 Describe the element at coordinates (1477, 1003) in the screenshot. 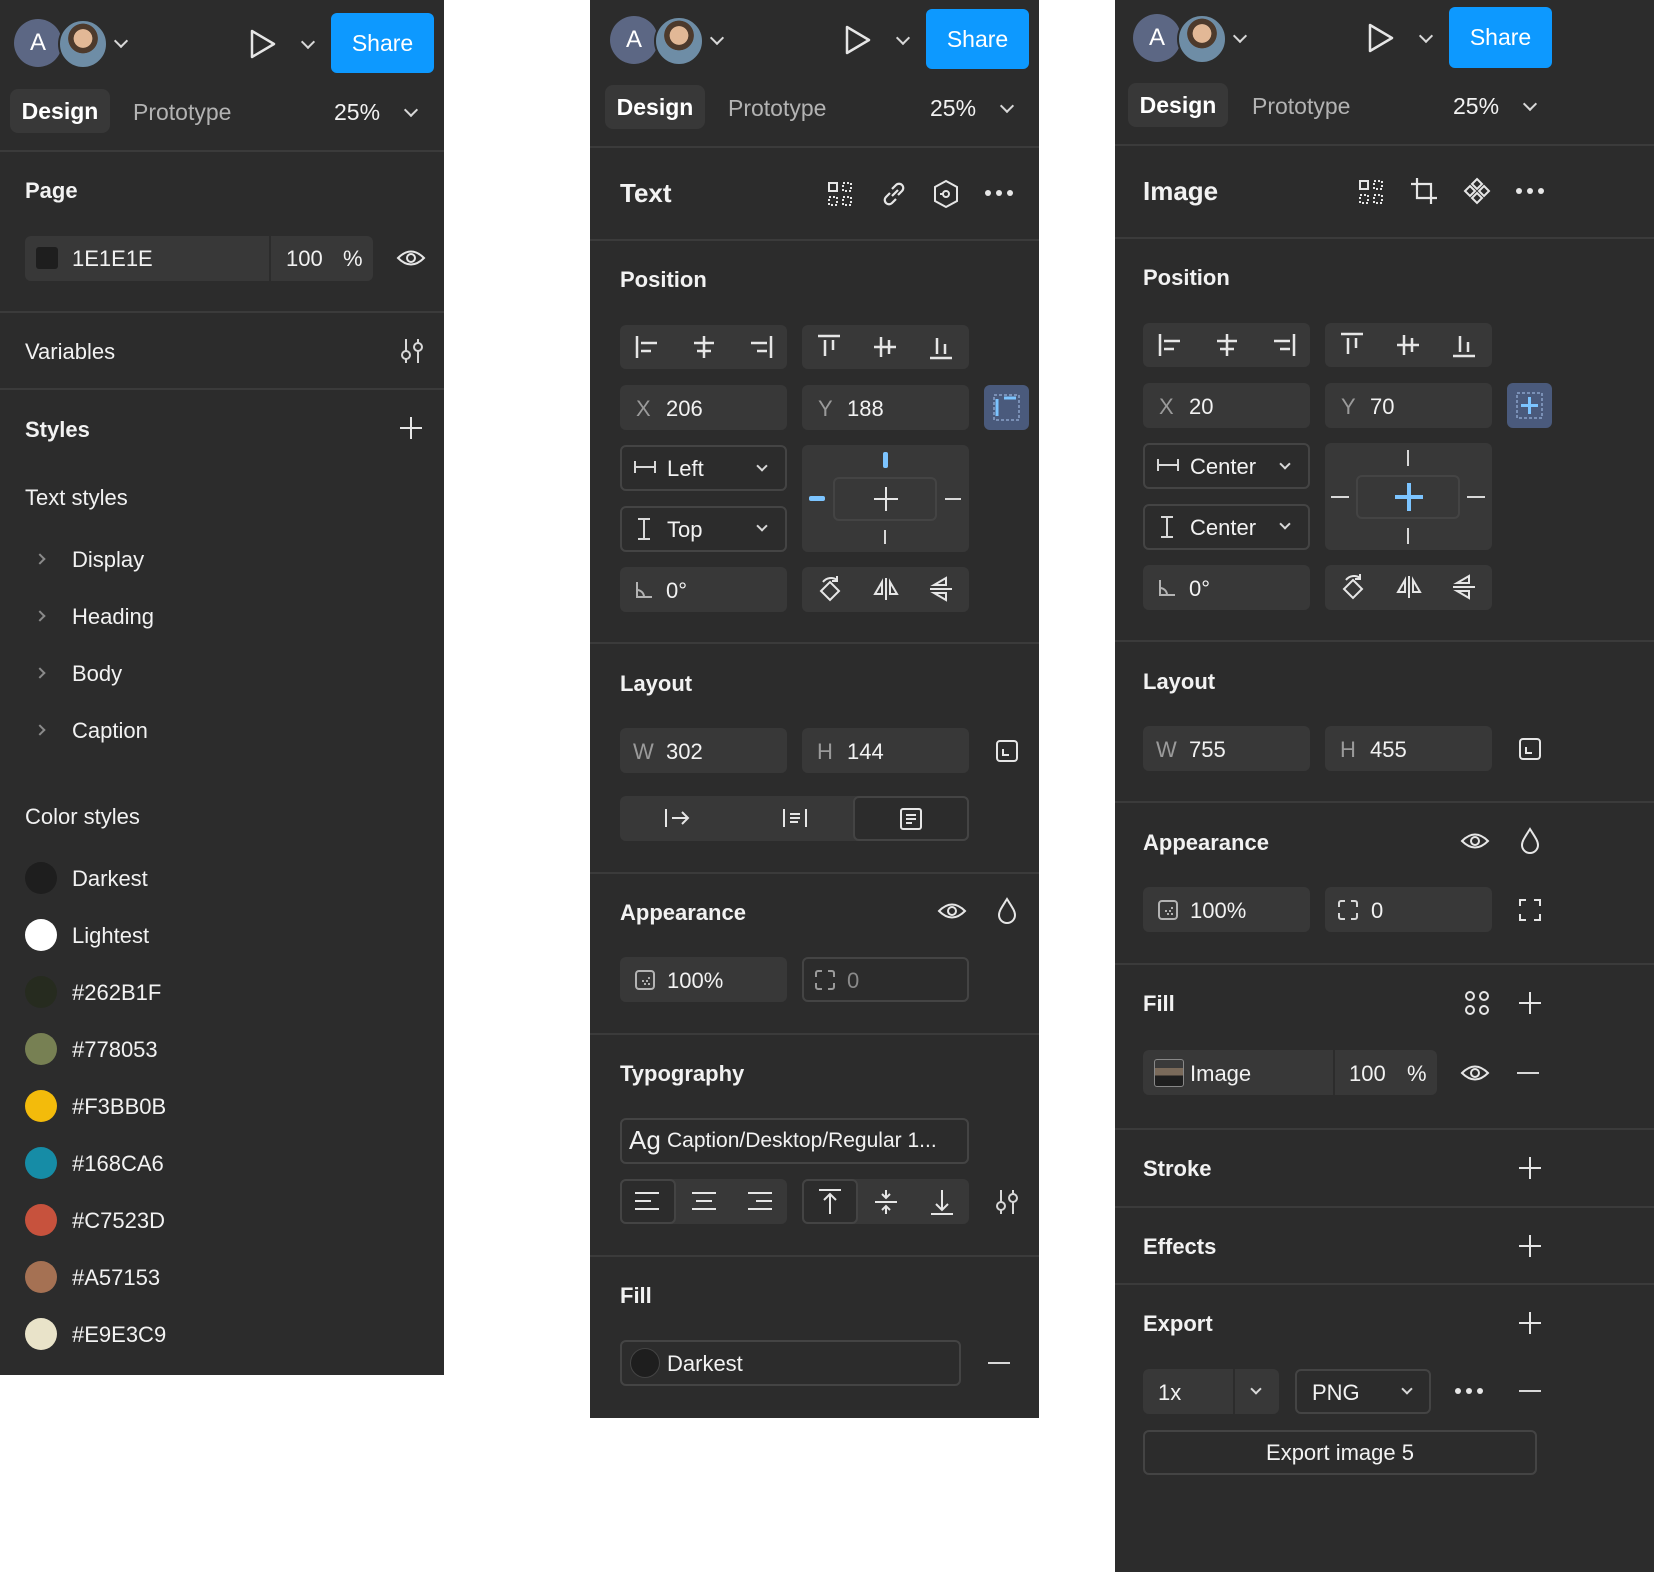

I see `style-grid-icon` at that location.